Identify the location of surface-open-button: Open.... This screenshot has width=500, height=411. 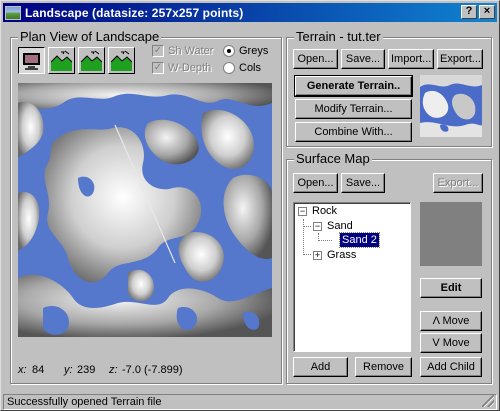
(315, 183).